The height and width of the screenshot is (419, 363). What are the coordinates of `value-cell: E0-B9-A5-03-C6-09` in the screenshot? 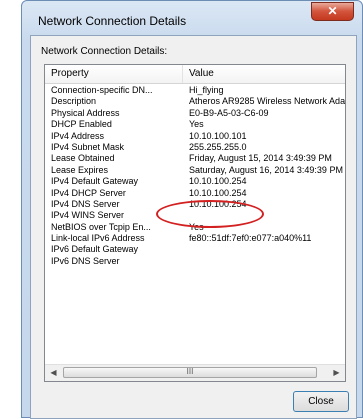 It's located at (229, 112).